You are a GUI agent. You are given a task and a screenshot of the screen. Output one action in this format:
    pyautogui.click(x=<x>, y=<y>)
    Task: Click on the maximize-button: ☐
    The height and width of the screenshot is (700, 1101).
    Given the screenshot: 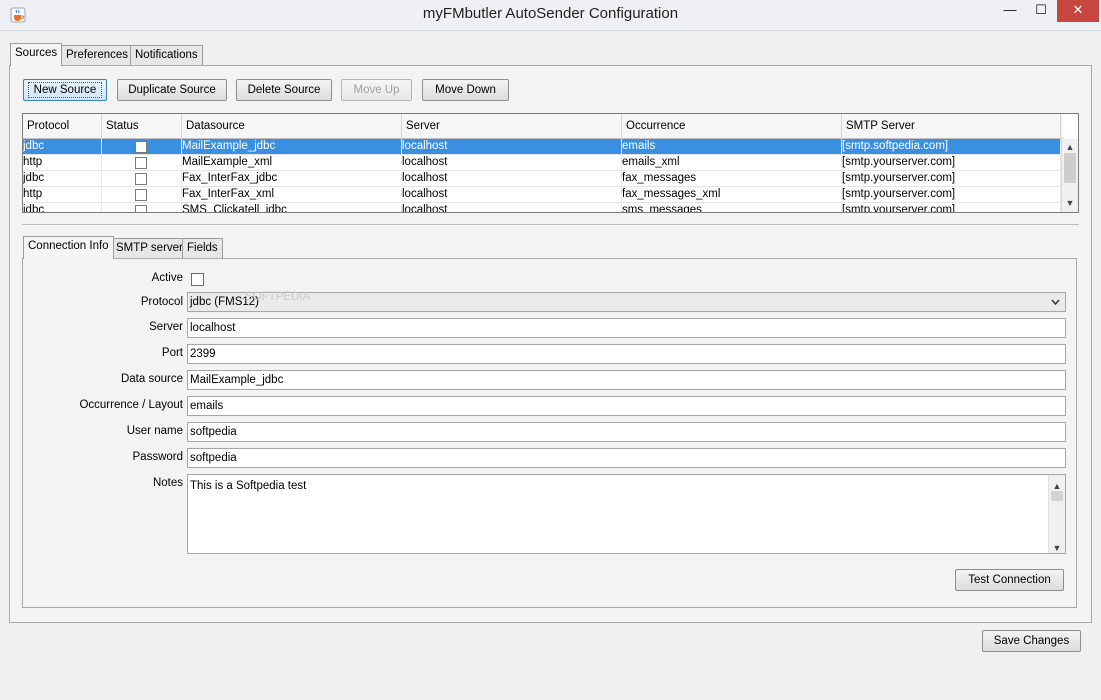 What is the action you would take?
    pyautogui.click(x=1041, y=11)
    